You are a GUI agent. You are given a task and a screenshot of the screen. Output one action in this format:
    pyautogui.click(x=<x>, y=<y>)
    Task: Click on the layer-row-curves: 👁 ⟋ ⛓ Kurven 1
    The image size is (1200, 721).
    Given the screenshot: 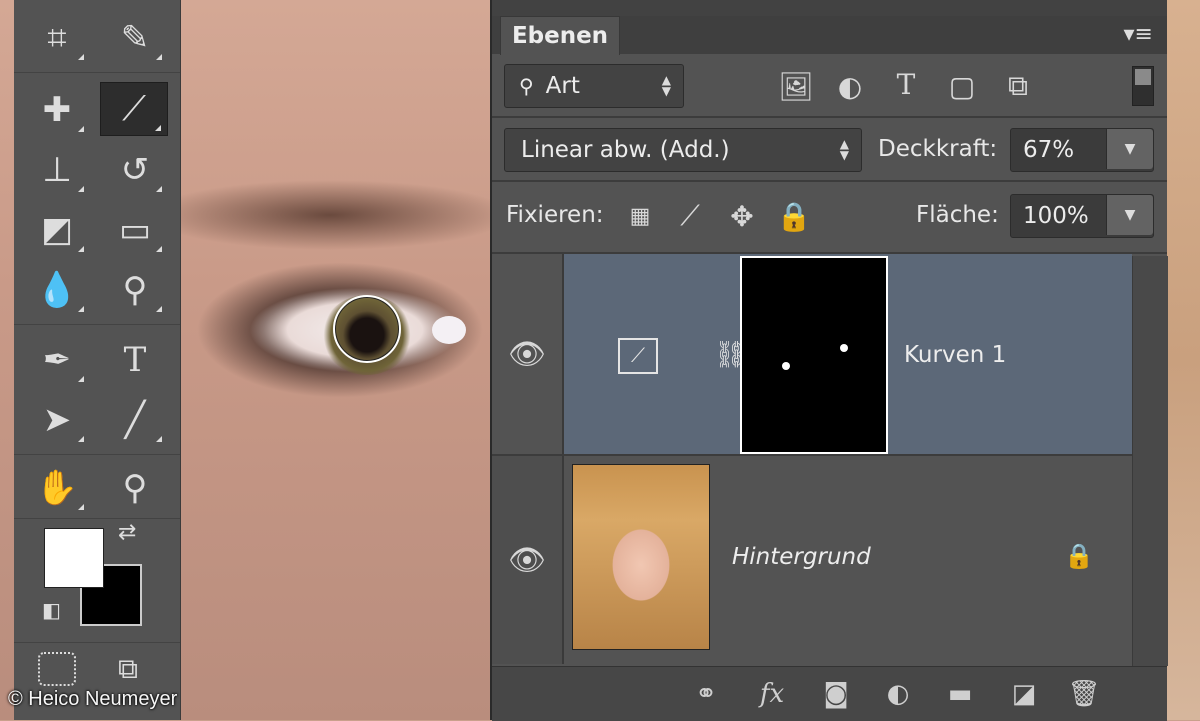 What is the action you would take?
    pyautogui.click(x=812, y=354)
    